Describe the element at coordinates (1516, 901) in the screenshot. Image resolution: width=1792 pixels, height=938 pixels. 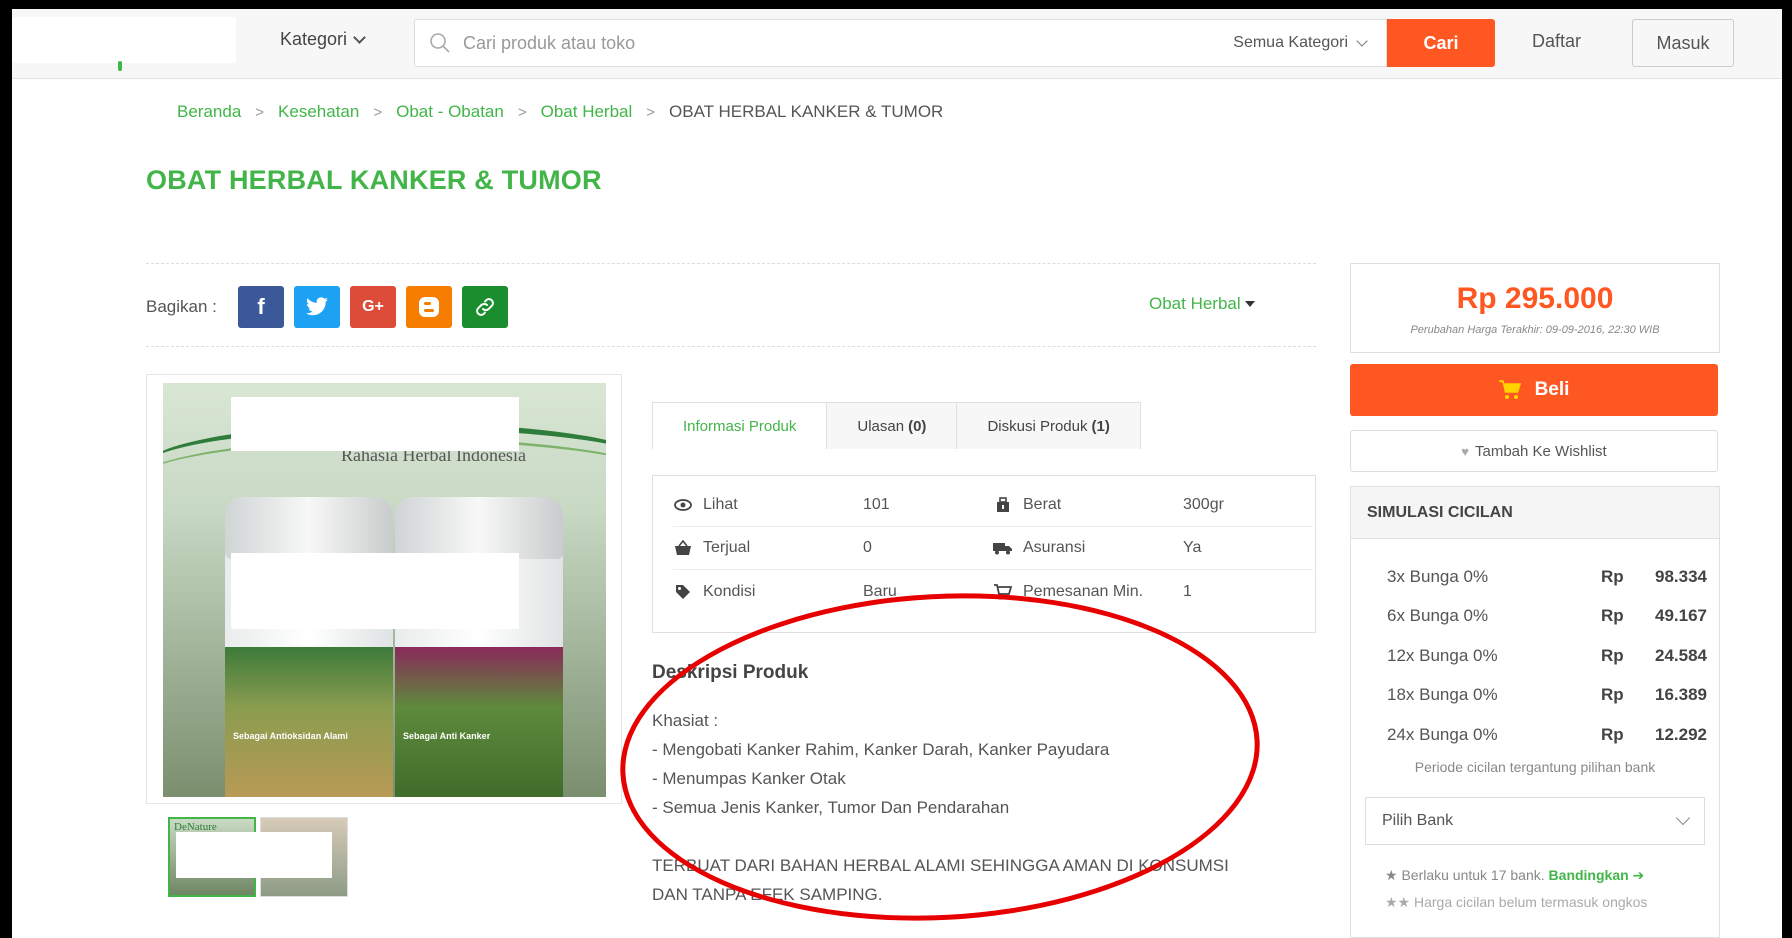
I see `installment-footnote-2: ★★ Harga cicilan belum termasuk ongkos` at that location.